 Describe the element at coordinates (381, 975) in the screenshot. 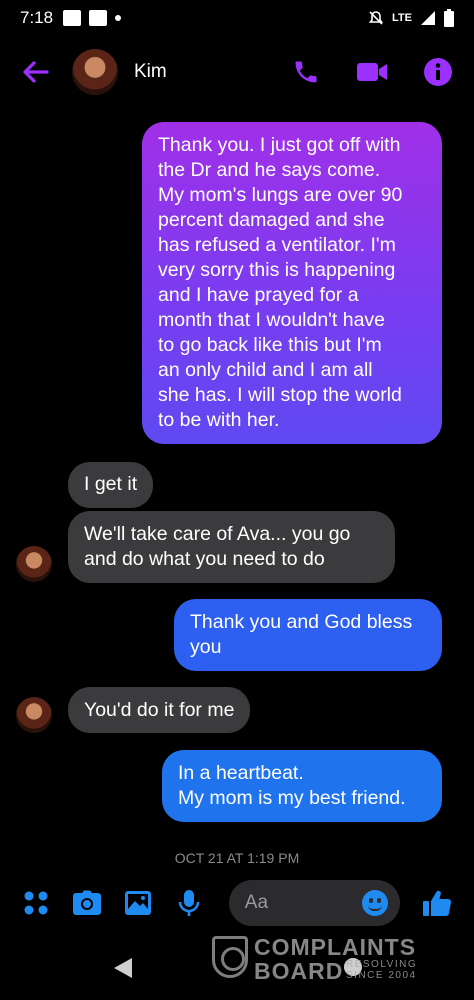

I see `watermark-sub2: SINCE 2004` at that location.